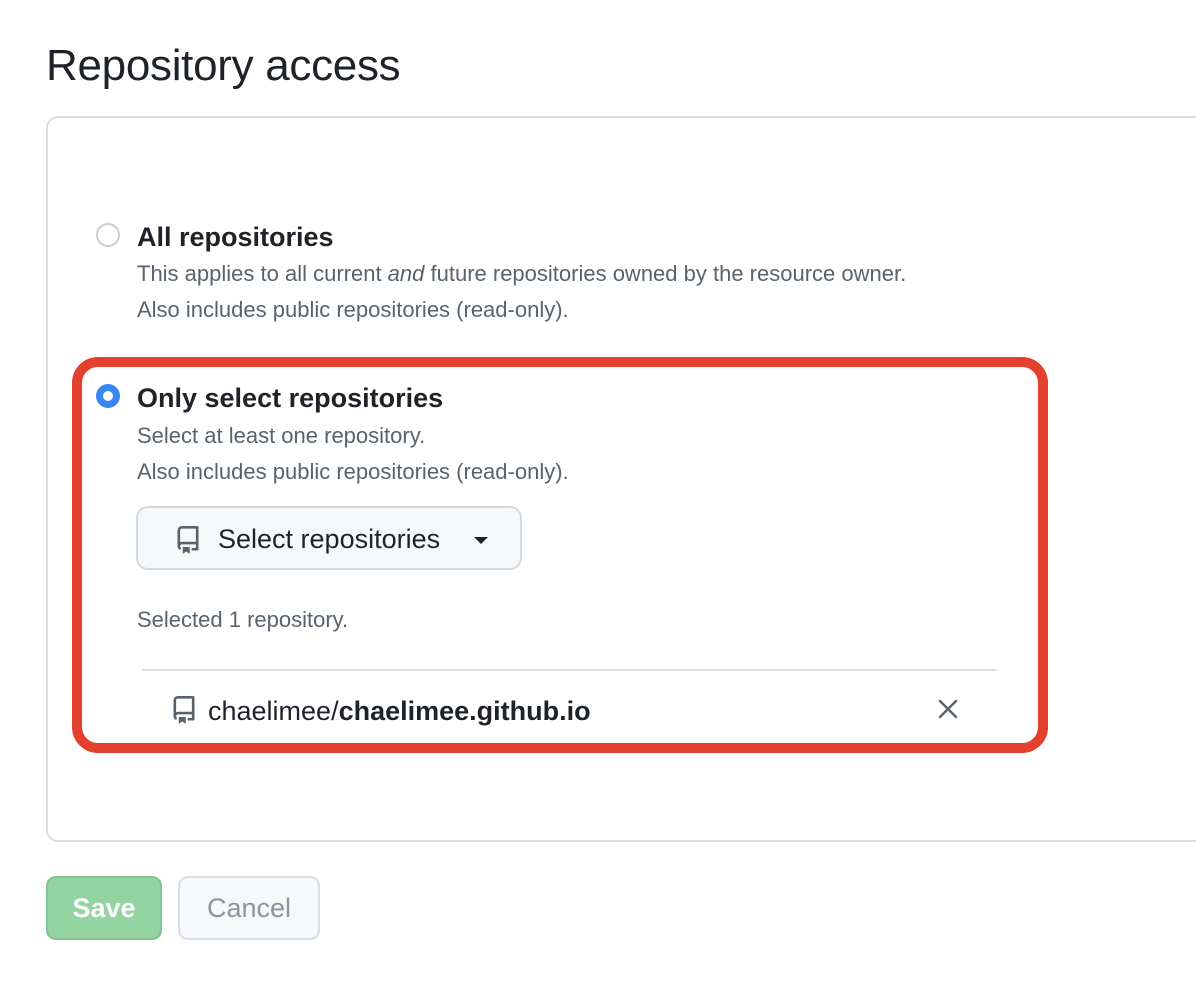  I want to click on option-all-repositories-label: All repositories, so click(235, 237).